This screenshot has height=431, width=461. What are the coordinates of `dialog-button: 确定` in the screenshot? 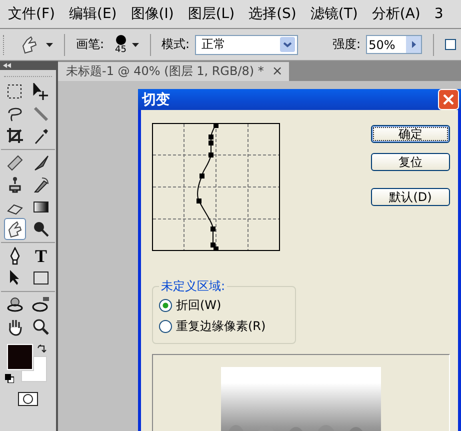 It's located at (410, 134).